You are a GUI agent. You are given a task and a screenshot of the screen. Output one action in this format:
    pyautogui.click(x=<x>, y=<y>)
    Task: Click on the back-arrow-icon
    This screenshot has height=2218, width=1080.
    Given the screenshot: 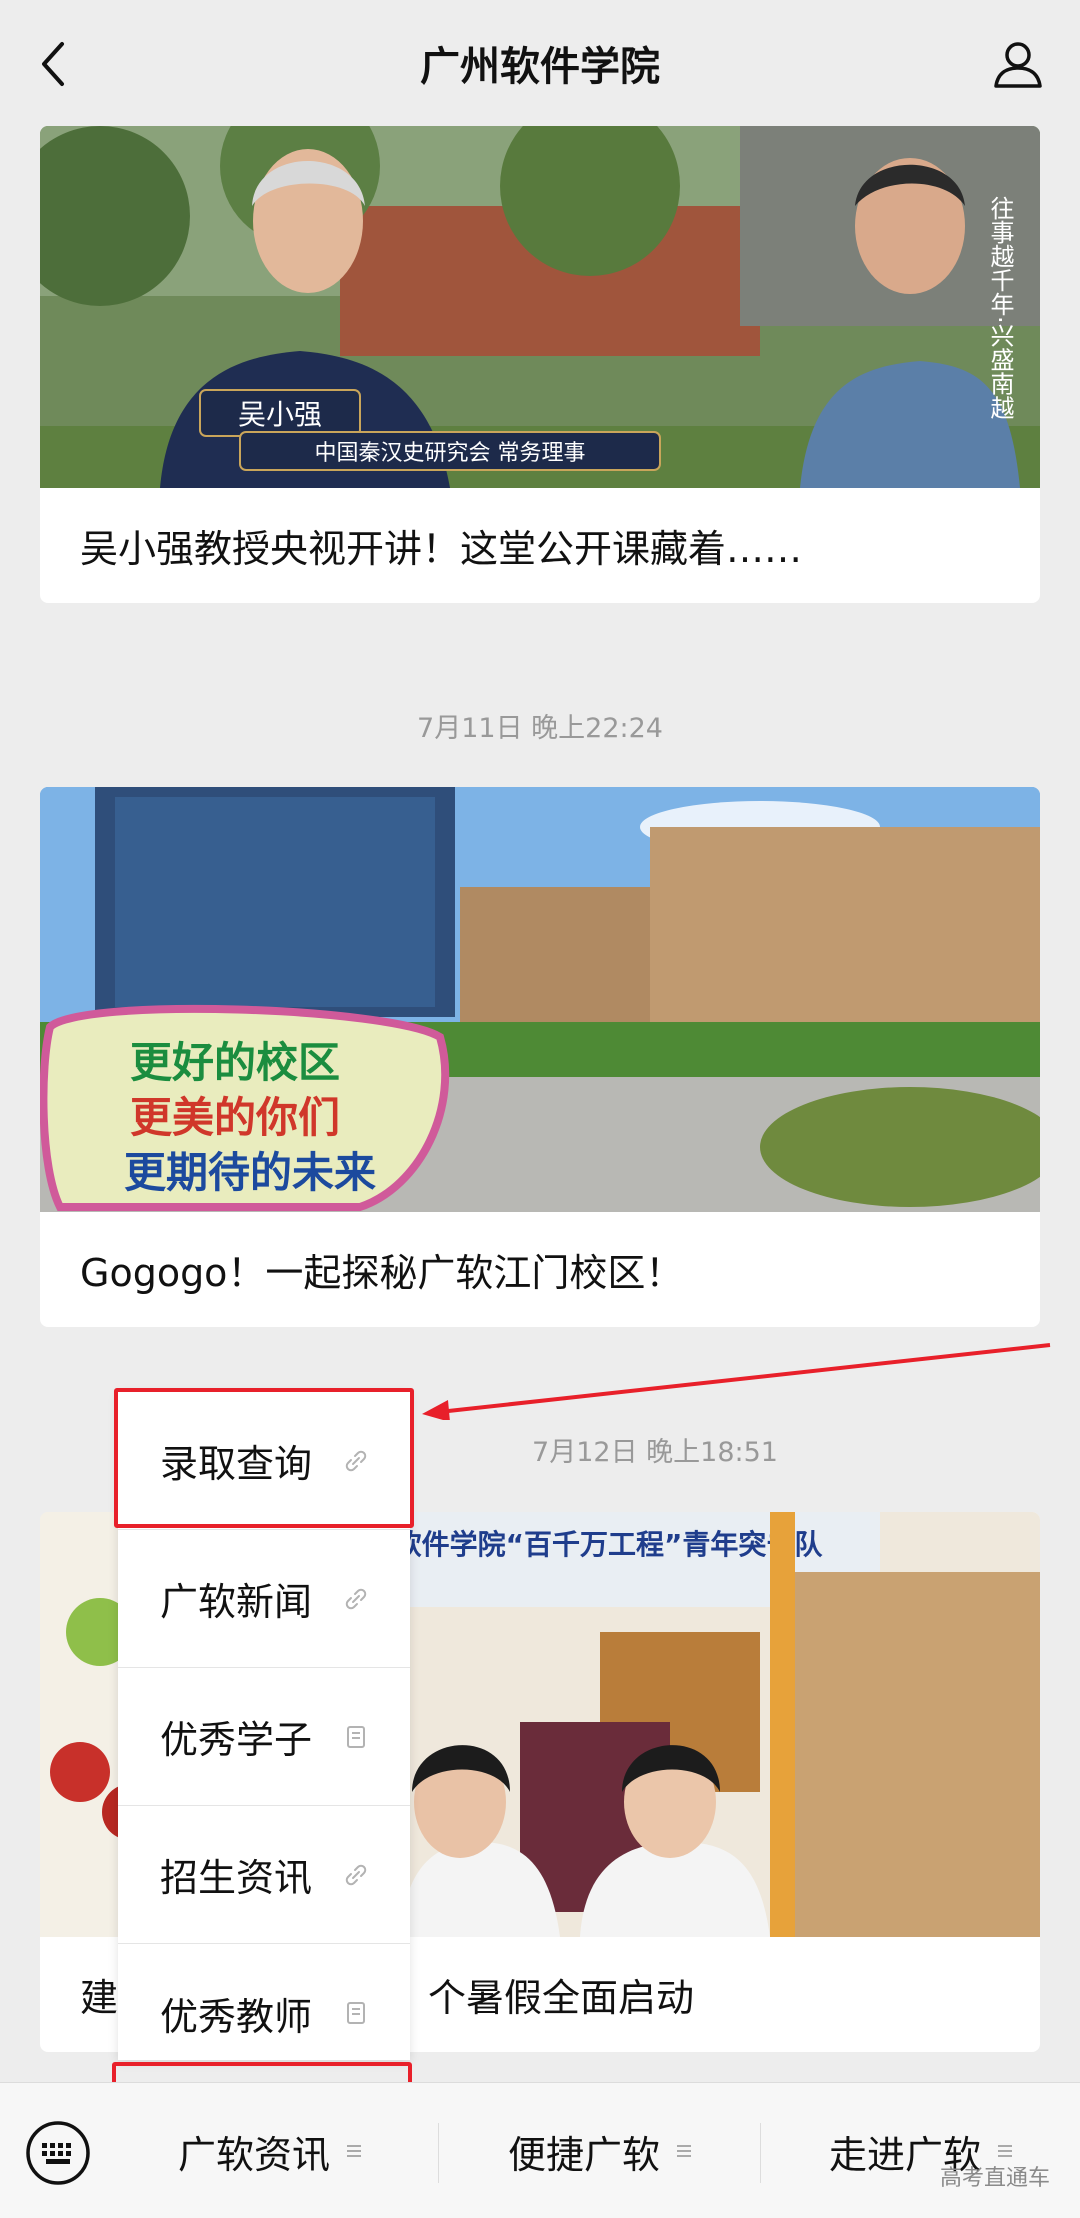 What is the action you would take?
    pyautogui.click(x=54, y=64)
    